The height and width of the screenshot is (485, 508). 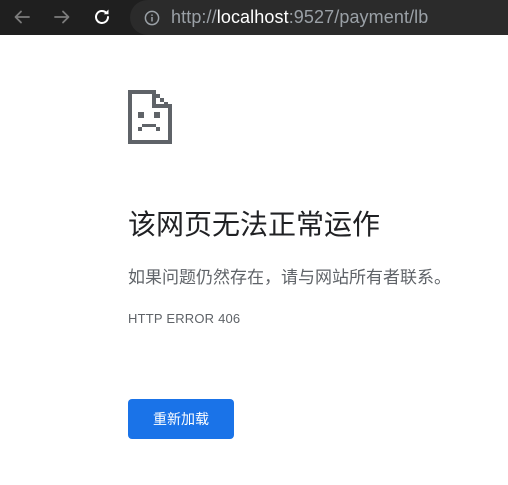 I want to click on arrow-right-icon, so click(x=62, y=17).